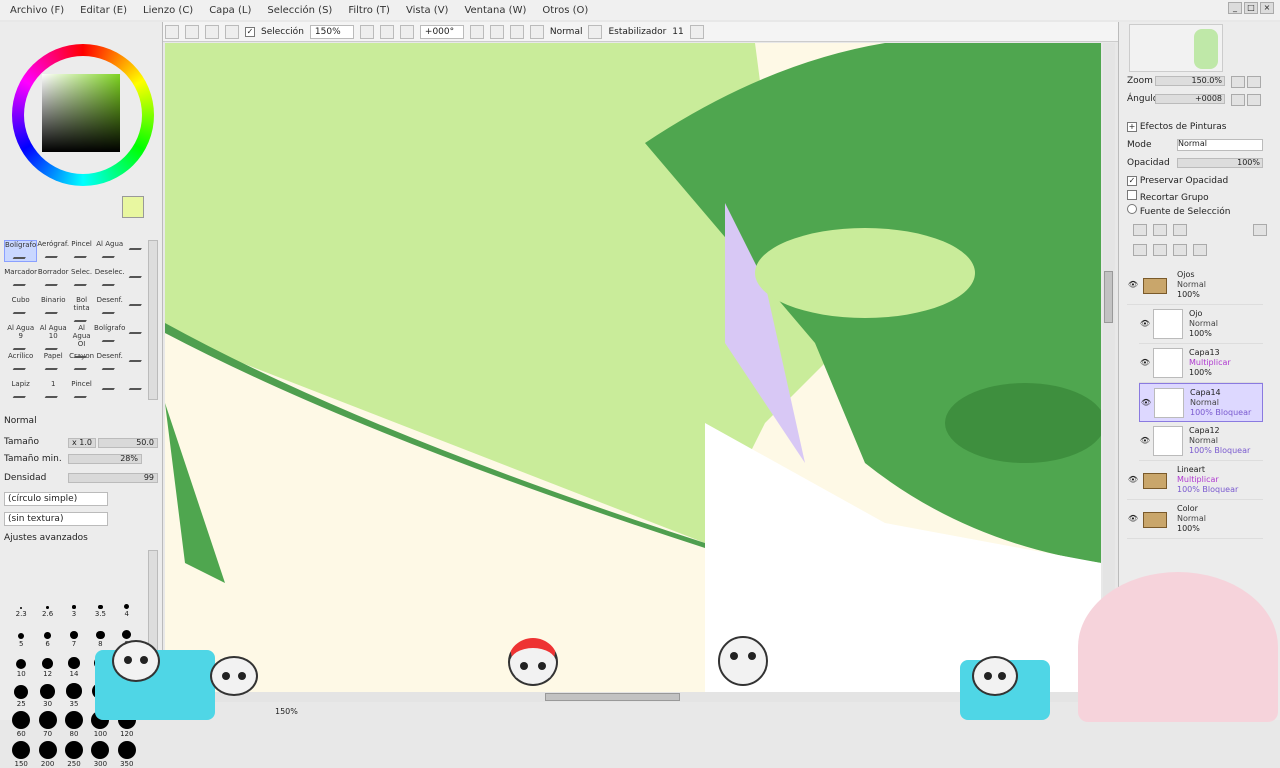 This screenshot has height=768, width=1280. I want to click on selection-source-checkbox, so click(1132, 209).